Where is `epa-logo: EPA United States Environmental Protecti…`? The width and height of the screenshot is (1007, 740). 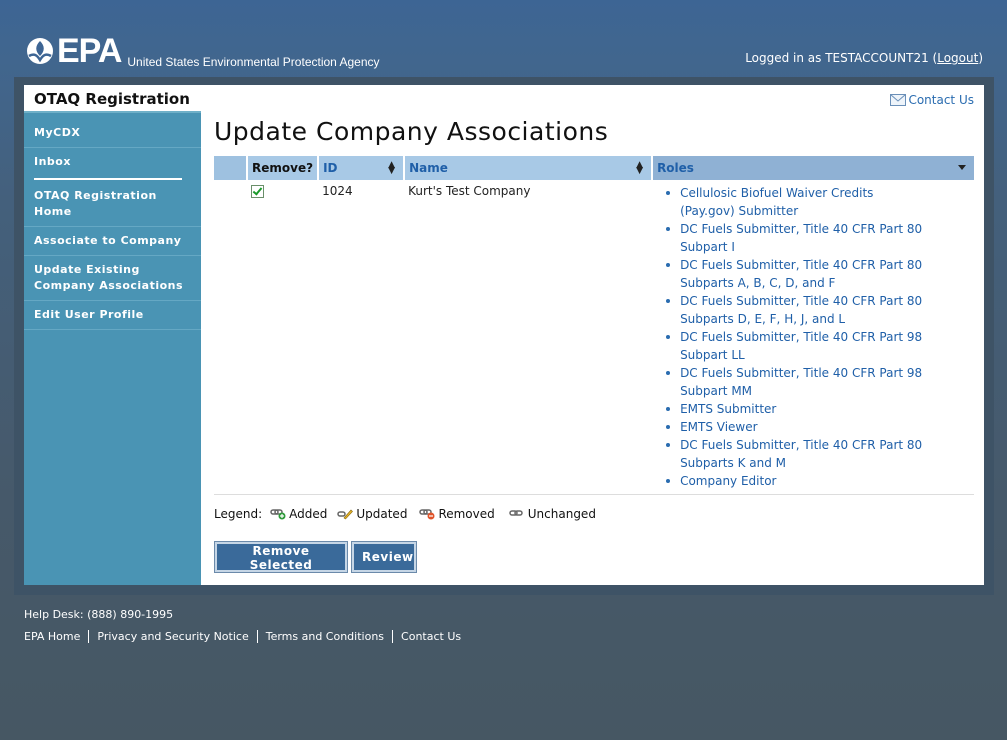 epa-logo: EPA United States Environmental Protecti… is located at coordinates (202, 51).